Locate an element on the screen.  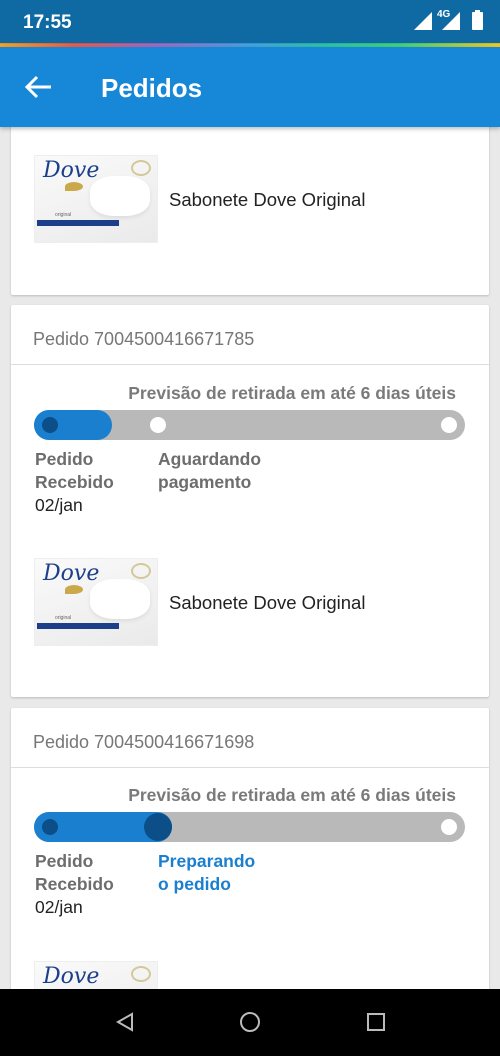
step-dot-preparing is located at coordinates (158, 827).